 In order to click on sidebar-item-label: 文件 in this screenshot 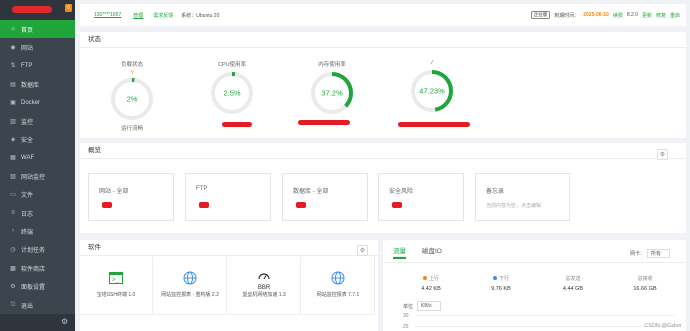, I will do `click(27, 196)`.